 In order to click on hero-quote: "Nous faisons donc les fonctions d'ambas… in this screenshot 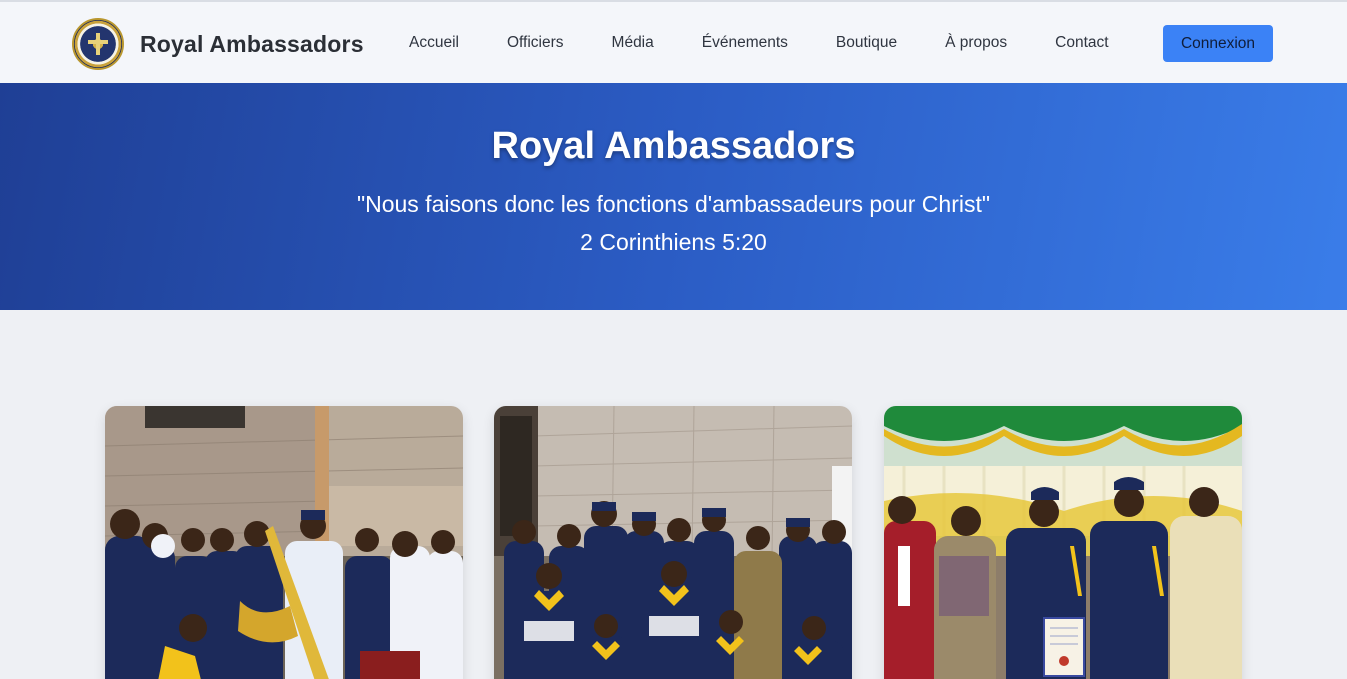, I will do `click(673, 204)`.